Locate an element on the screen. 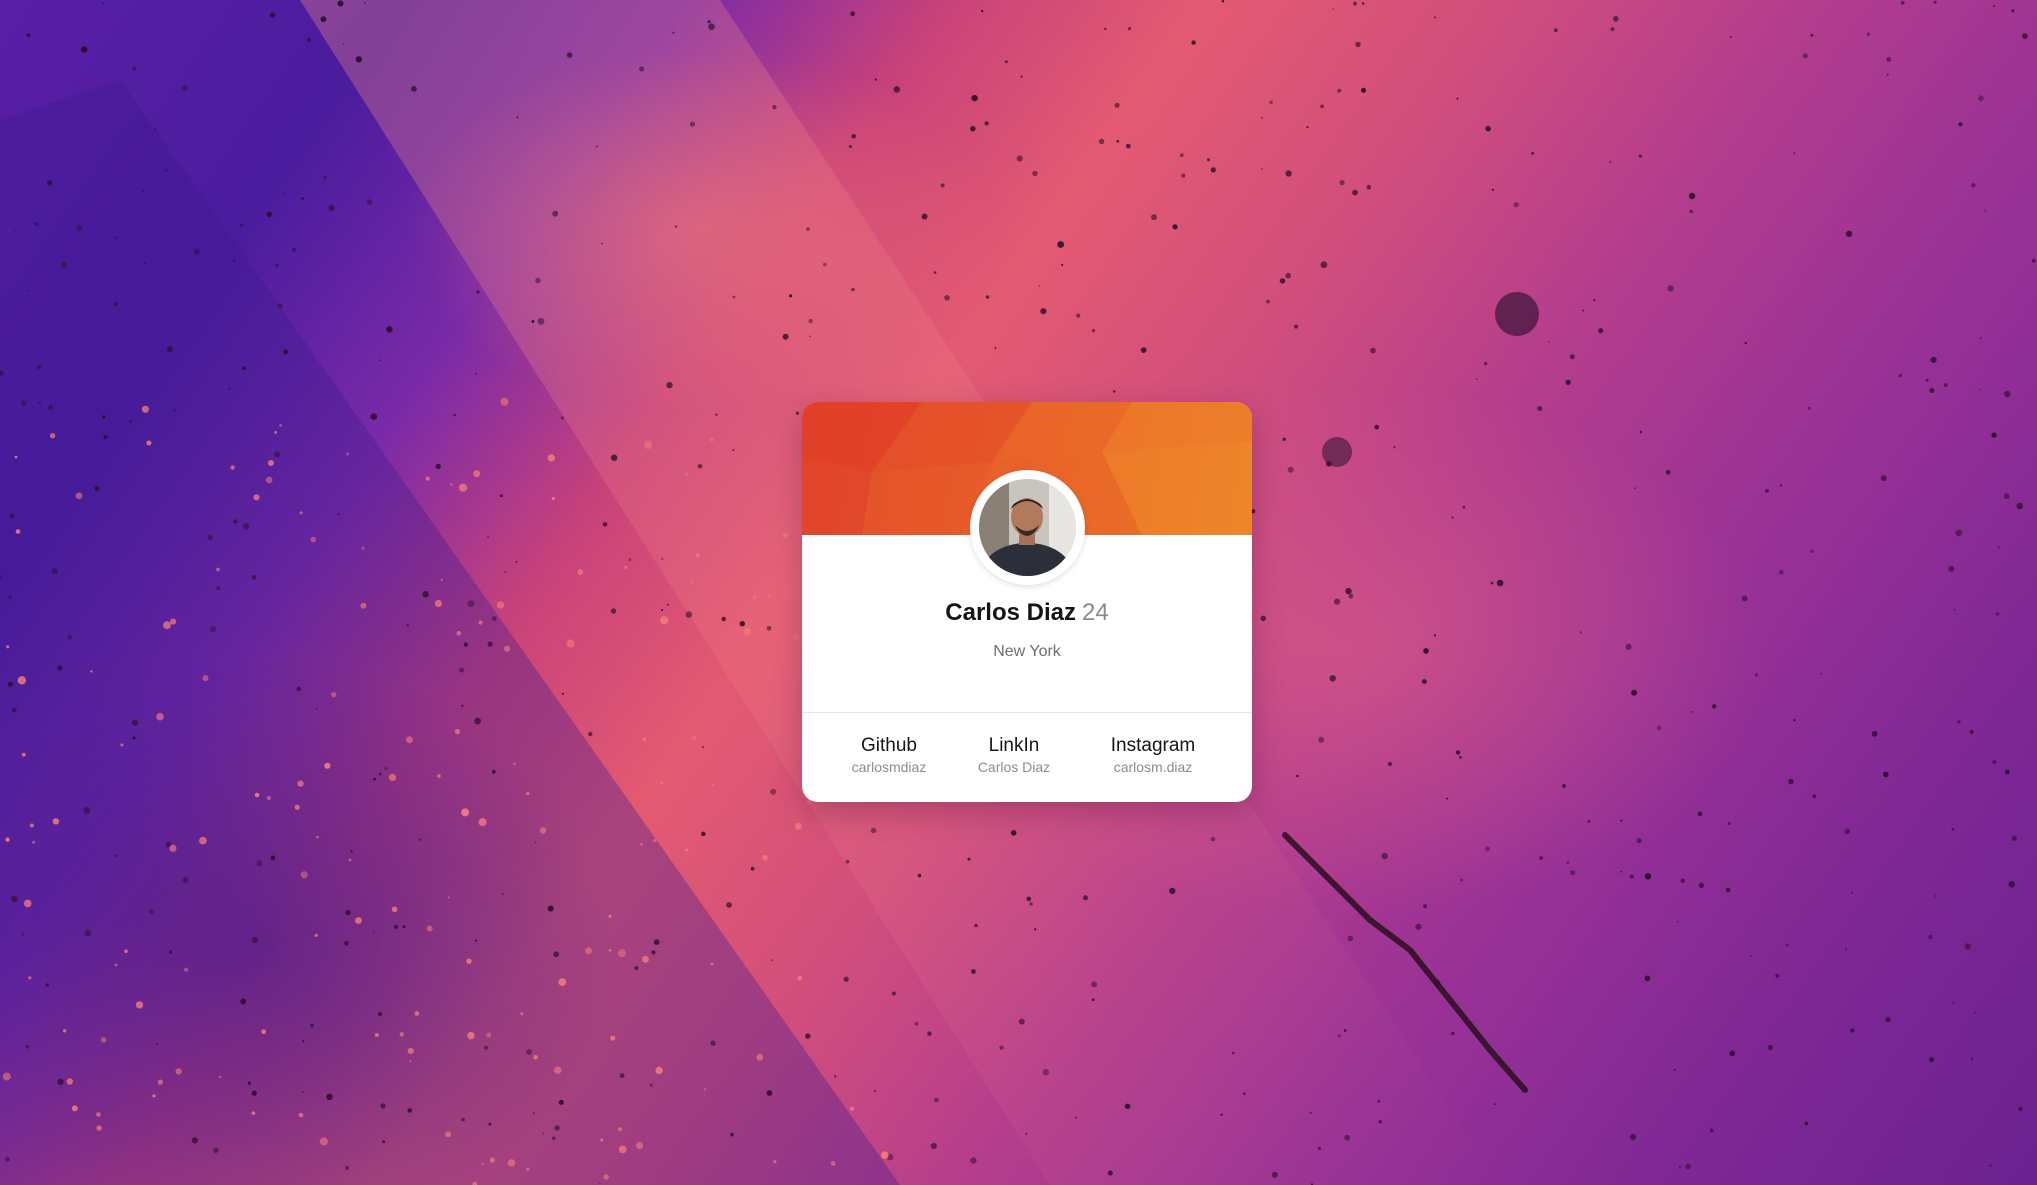  social-link-linkedin: LinkIn Carlos Diaz is located at coordinates (1014, 755).